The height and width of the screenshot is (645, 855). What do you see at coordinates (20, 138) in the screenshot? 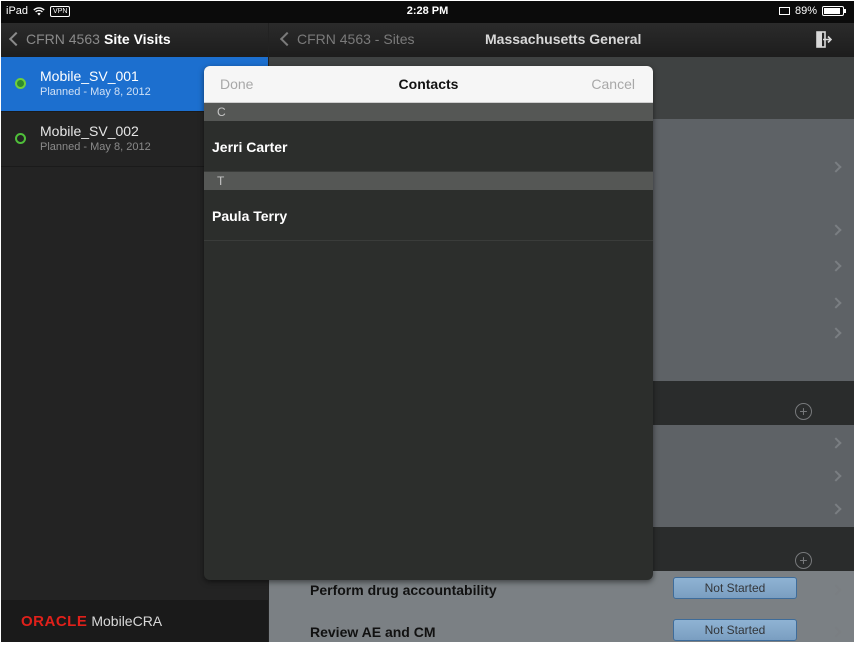
I see `status-ring-icon` at bounding box center [20, 138].